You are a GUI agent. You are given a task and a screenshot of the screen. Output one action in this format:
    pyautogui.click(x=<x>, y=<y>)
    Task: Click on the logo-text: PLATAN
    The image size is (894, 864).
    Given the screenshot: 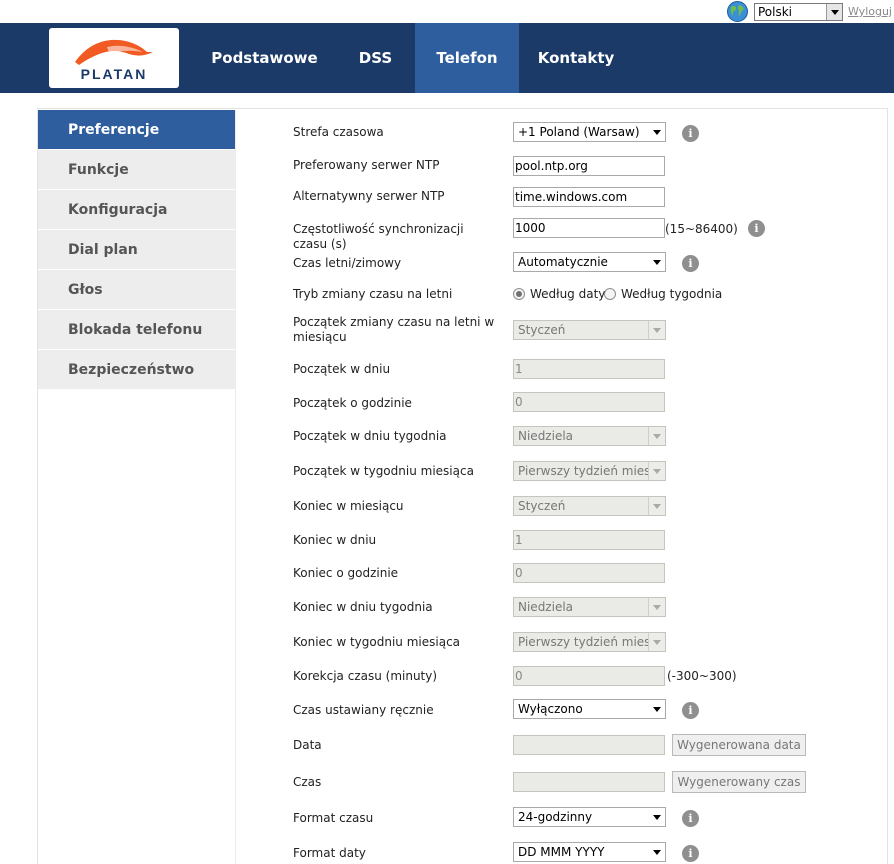 What is the action you would take?
    pyautogui.click(x=114, y=74)
    